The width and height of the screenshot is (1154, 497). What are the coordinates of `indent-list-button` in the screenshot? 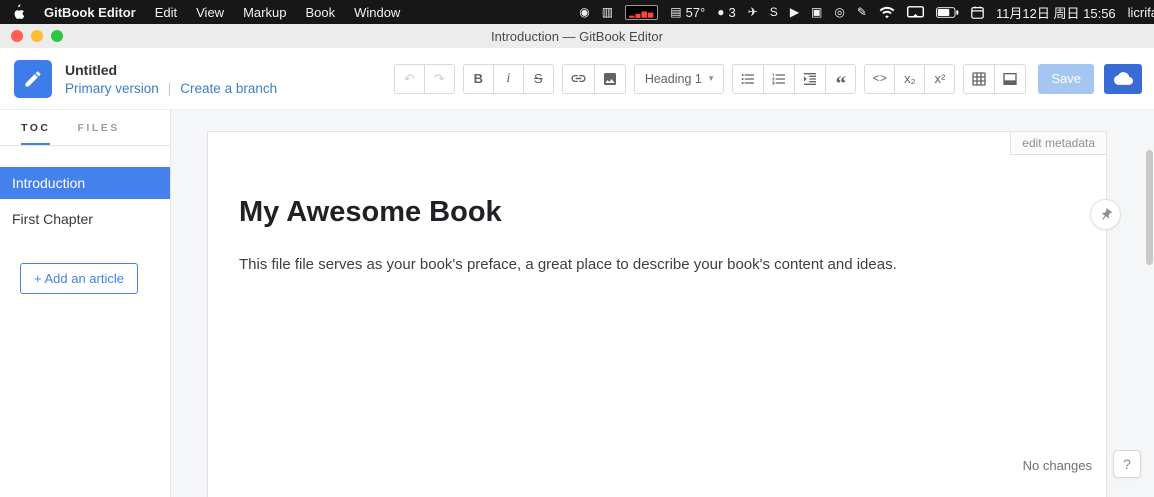 It's located at (810, 78).